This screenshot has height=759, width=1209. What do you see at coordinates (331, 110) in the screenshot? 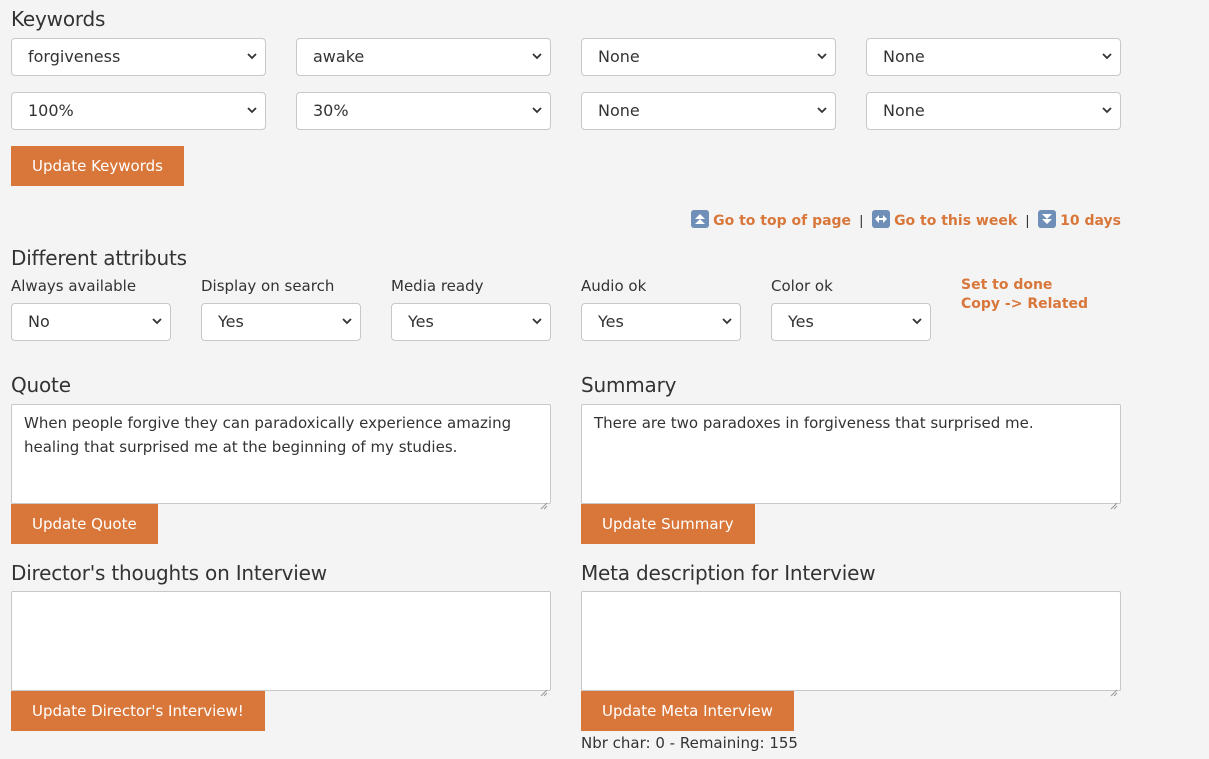
I see `weight-select-value: 30%` at bounding box center [331, 110].